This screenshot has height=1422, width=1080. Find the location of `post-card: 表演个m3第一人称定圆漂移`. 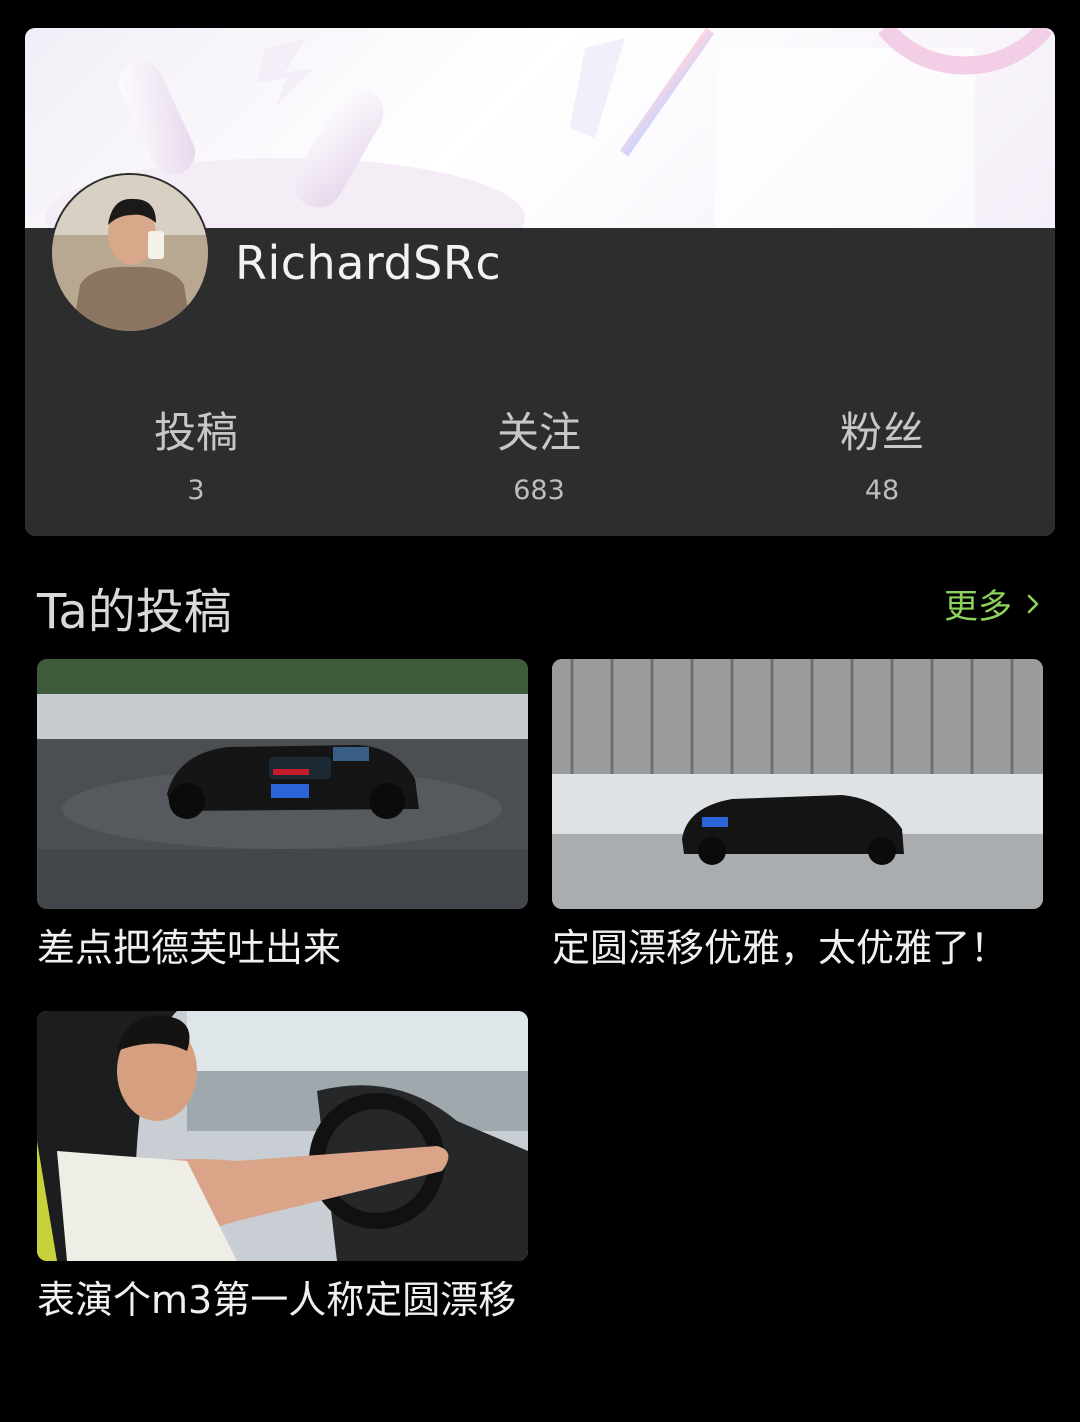

post-card: 表演个m3第一人称定圆漂移 is located at coordinates (282, 1167).